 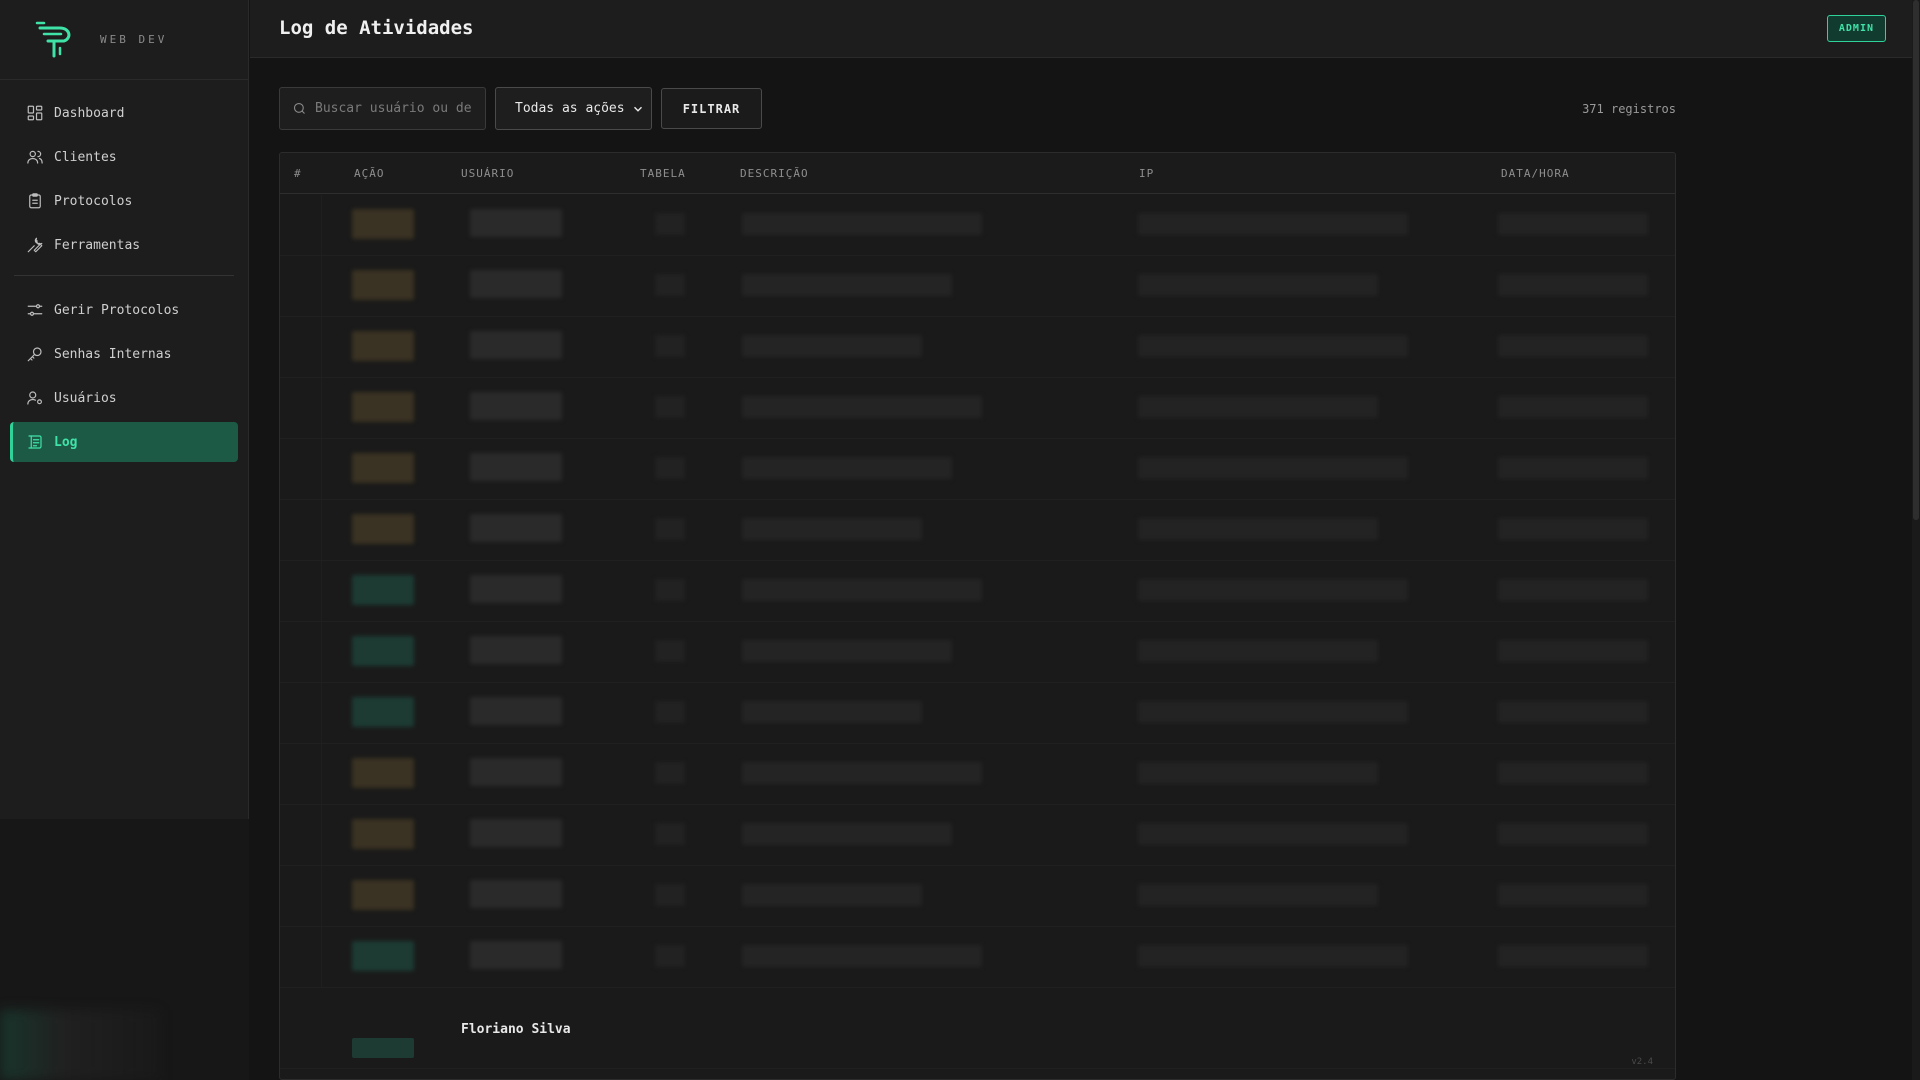 I want to click on sidebar-item-label: Log, so click(x=66, y=442).